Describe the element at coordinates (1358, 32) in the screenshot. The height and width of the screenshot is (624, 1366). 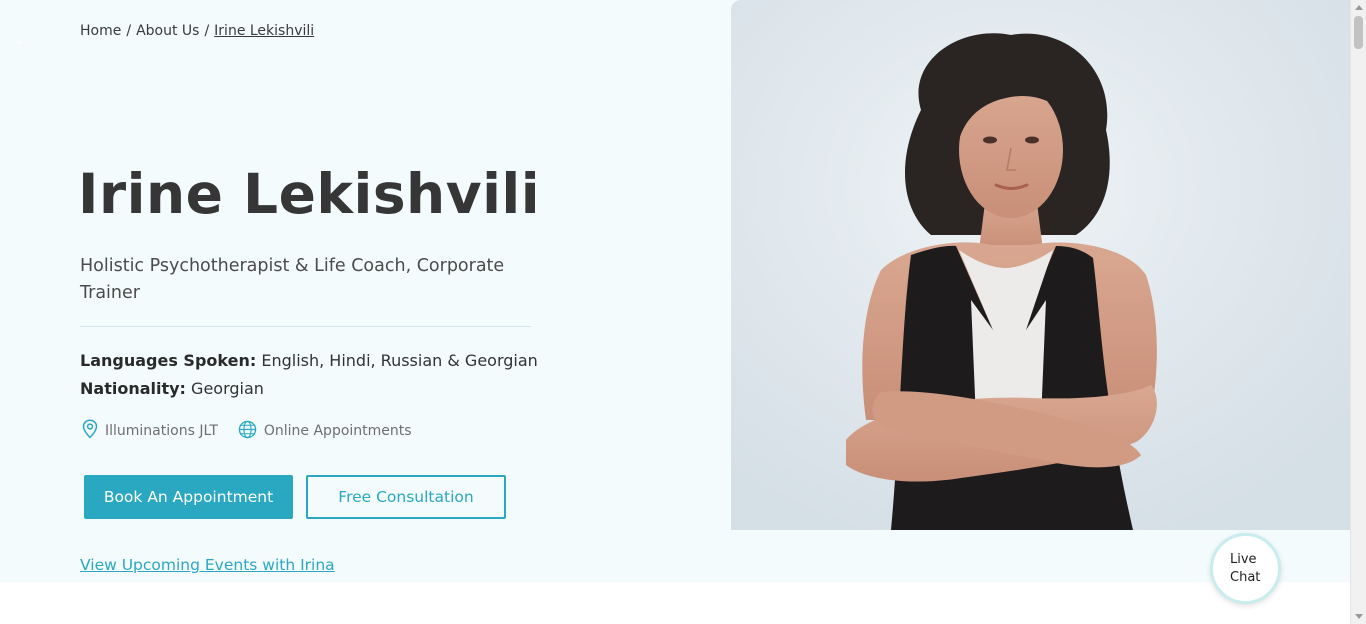
I see `scrollbar-thumb` at that location.